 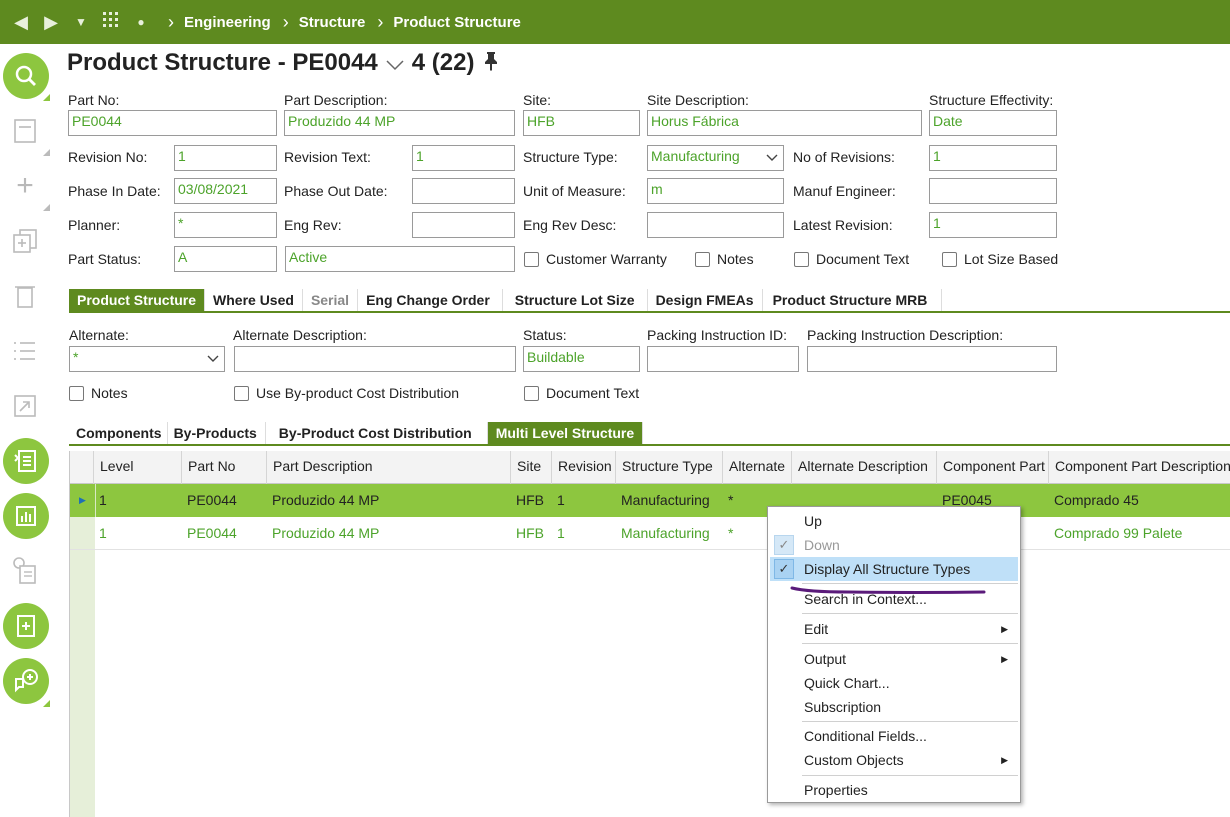 I want to click on list-icon, so click(x=25, y=351).